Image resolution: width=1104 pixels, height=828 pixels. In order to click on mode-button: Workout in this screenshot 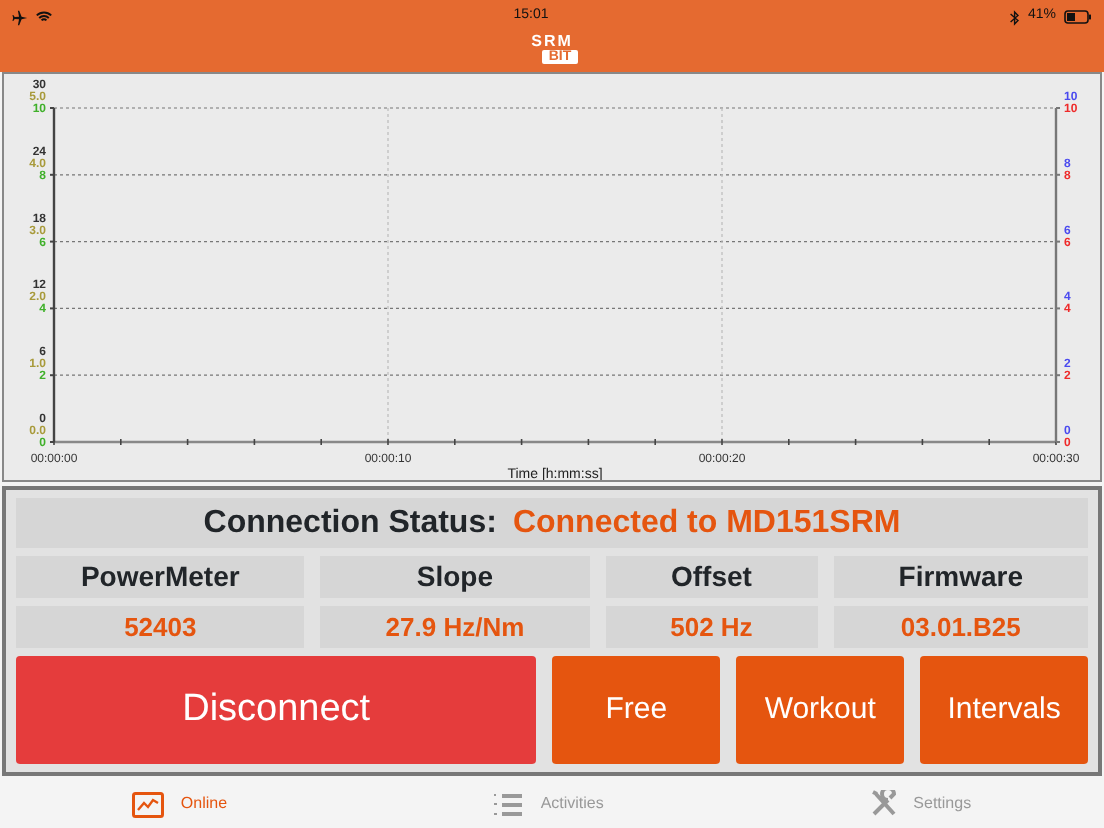, I will do `click(820, 710)`.